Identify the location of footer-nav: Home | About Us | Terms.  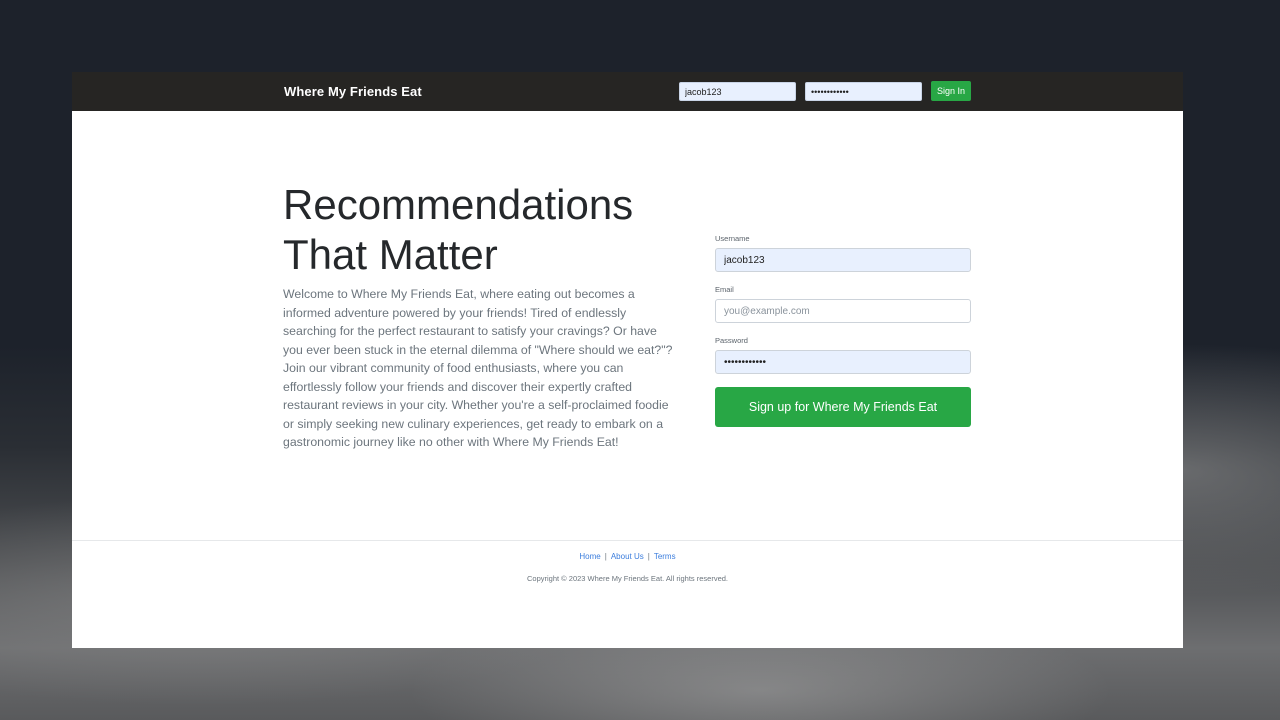
(627, 556).